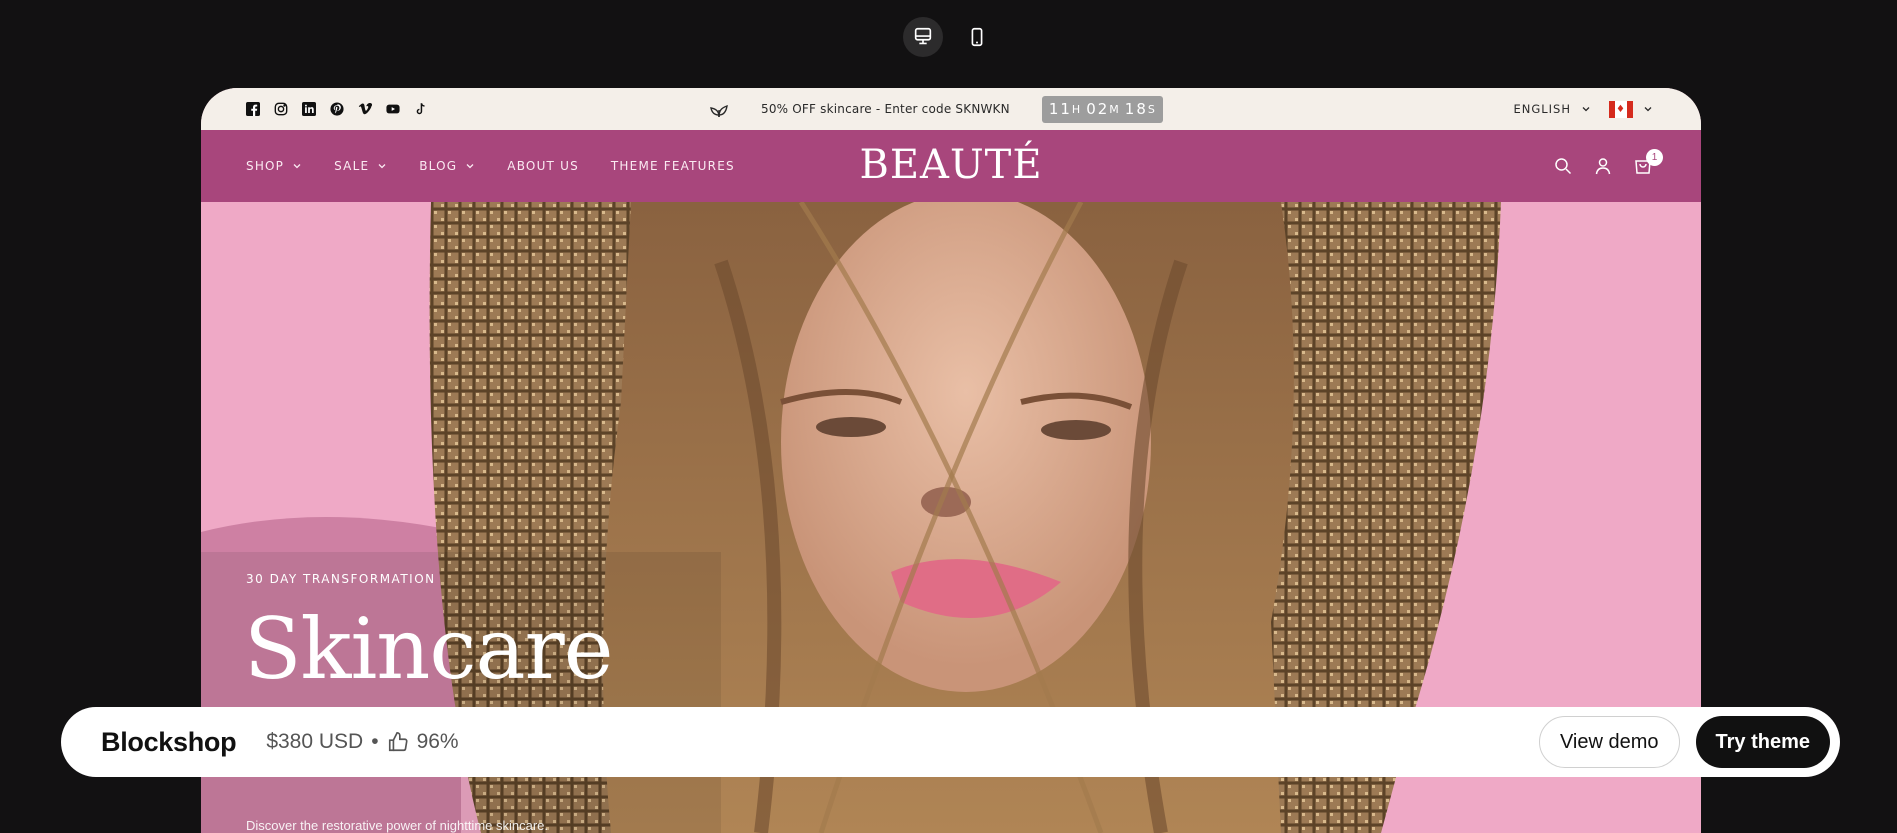 Image resolution: width=1897 pixels, height=833 pixels. What do you see at coordinates (309, 109) in the screenshot?
I see `linkedin-icon` at bounding box center [309, 109].